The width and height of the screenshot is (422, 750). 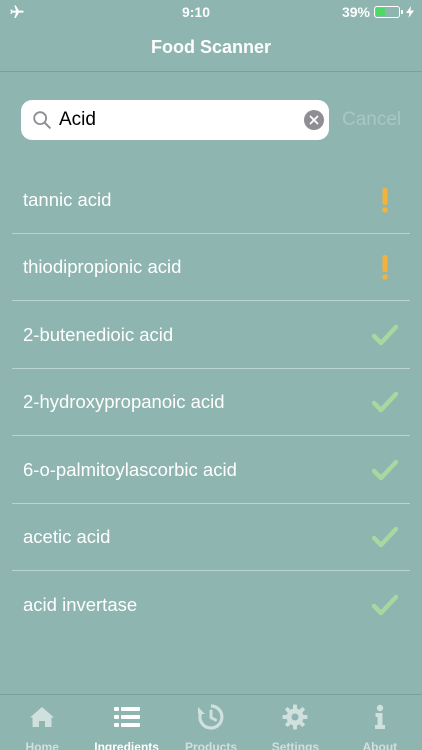 What do you see at coordinates (388, 12) in the screenshot?
I see `battery-icon` at bounding box center [388, 12].